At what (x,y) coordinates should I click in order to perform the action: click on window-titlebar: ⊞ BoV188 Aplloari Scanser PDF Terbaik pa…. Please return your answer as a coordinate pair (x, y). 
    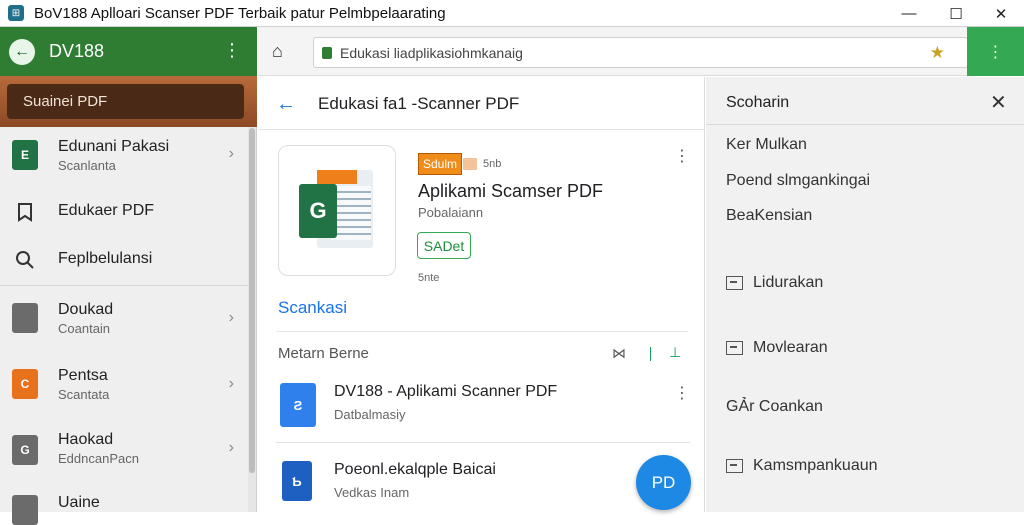
    Looking at the image, I should click on (512, 13).